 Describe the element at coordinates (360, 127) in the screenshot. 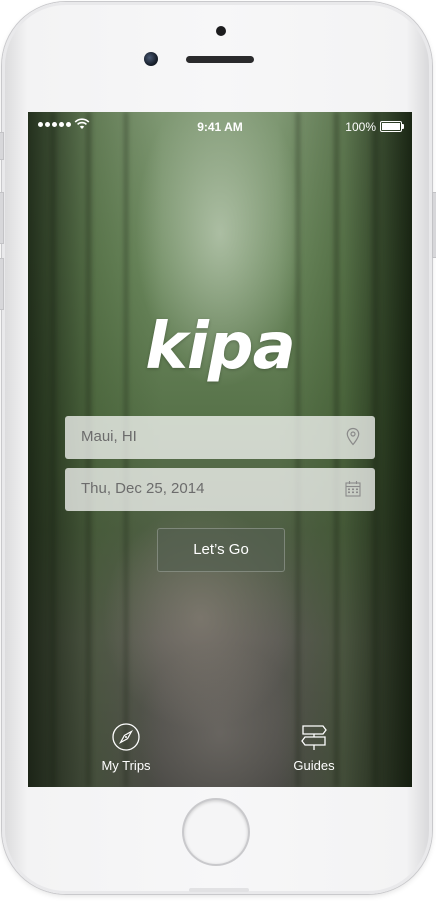

I see `battery-percentage: 100%` at that location.